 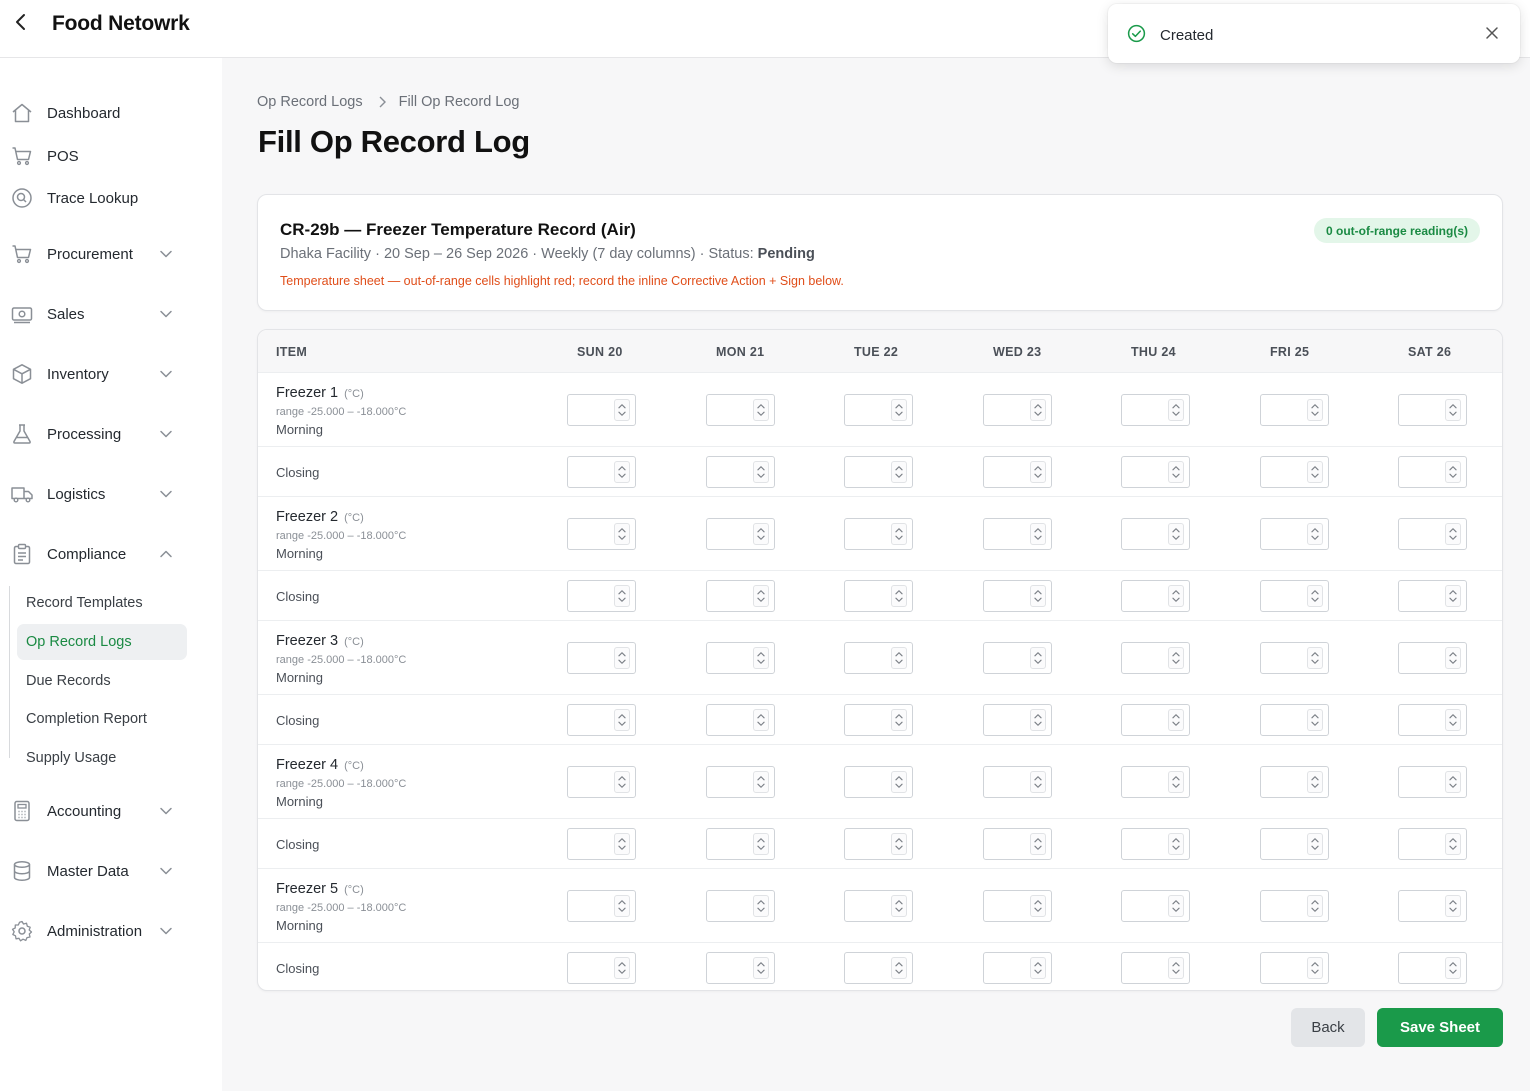 What do you see at coordinates (111, 554) in the screenshot?
I see `sidebar-item-compliance: Compliance` at bounding box center [111, 554].